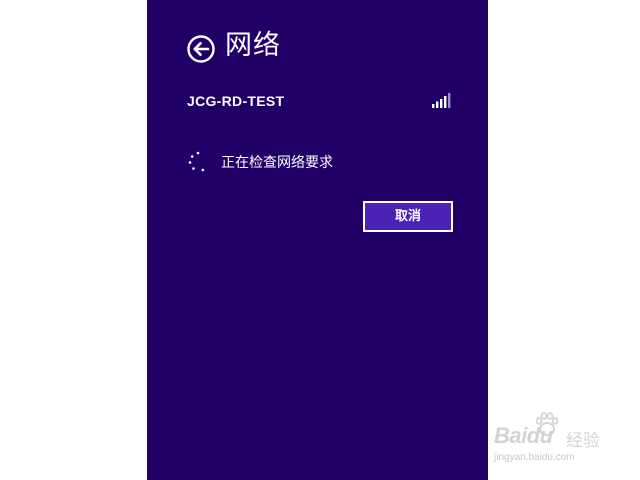  Describe the element at coordinates (534, 457) in the screenshot. I see `watermark-url: jingyan.baidu.com` at that location.